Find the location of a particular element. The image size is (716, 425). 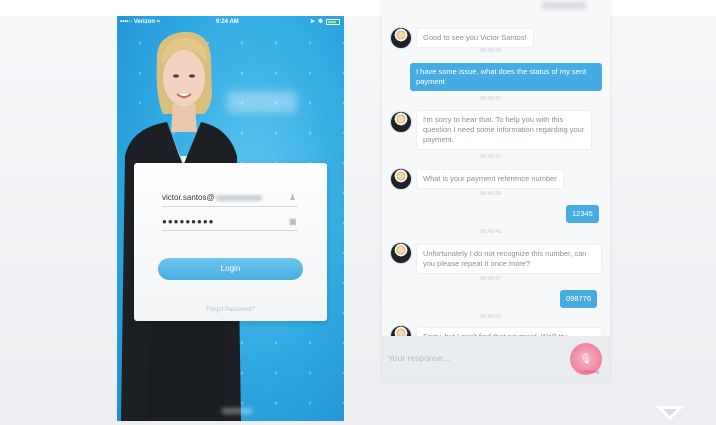

message-timestamp: 08:48:39 is located at coordinates (491, 194).